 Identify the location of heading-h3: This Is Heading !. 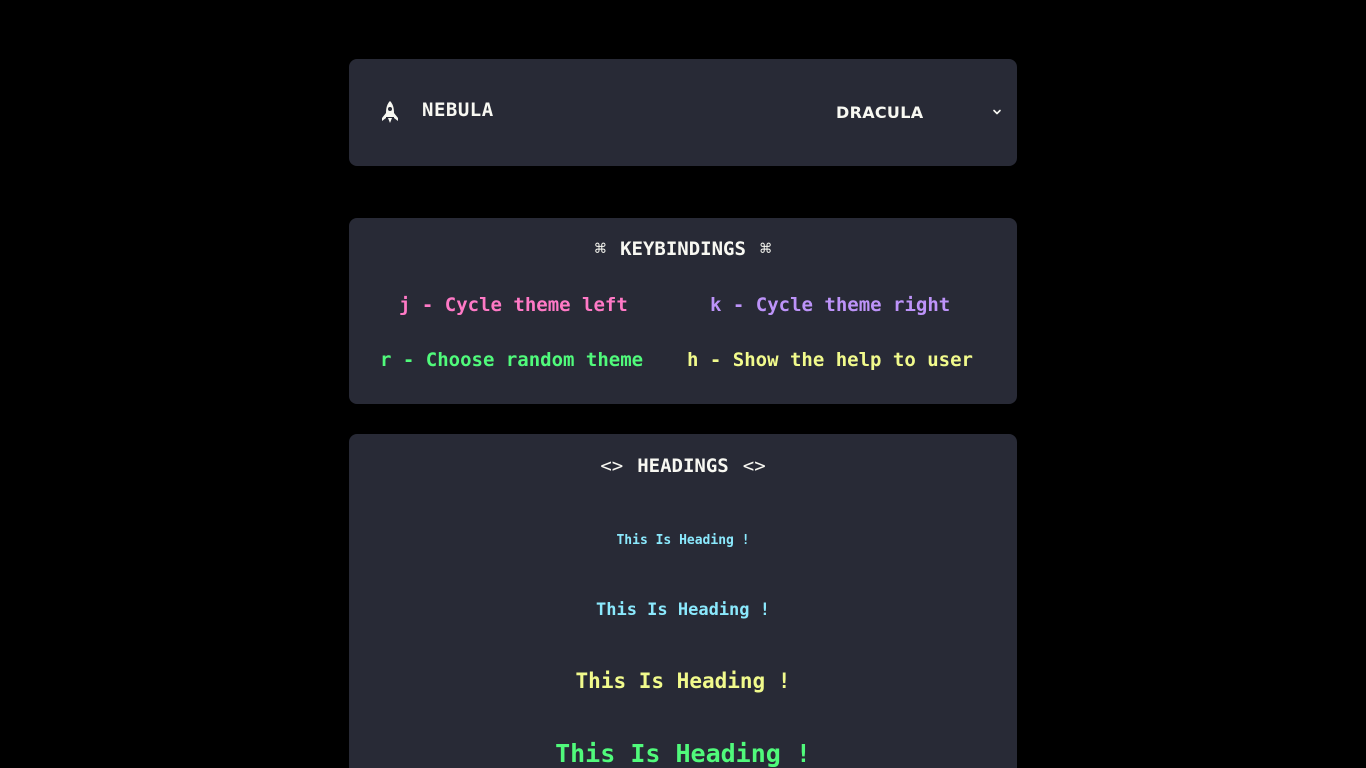
(683, 753).